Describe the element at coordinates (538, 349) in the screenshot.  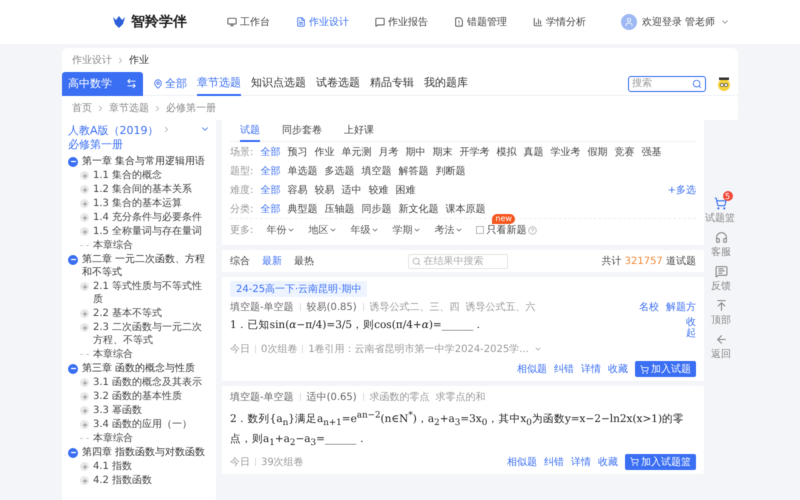
I see `chevron-icon` at that location.